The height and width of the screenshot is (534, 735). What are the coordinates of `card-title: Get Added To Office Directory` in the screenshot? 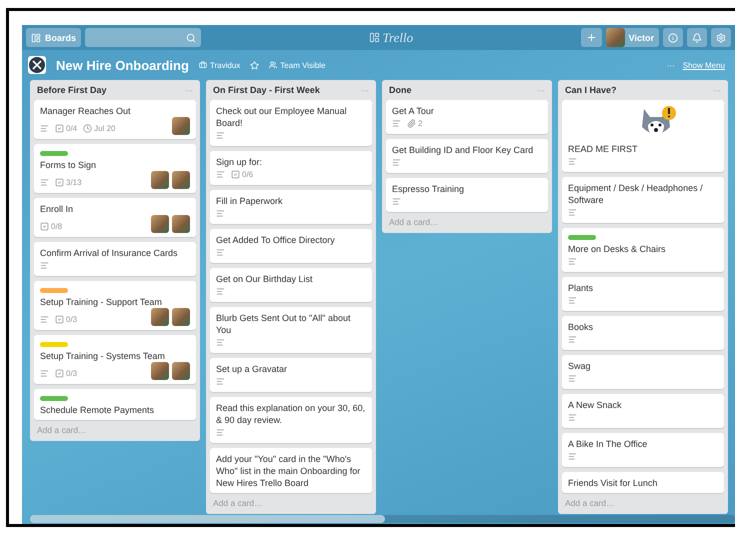 It's located at (276, 240).